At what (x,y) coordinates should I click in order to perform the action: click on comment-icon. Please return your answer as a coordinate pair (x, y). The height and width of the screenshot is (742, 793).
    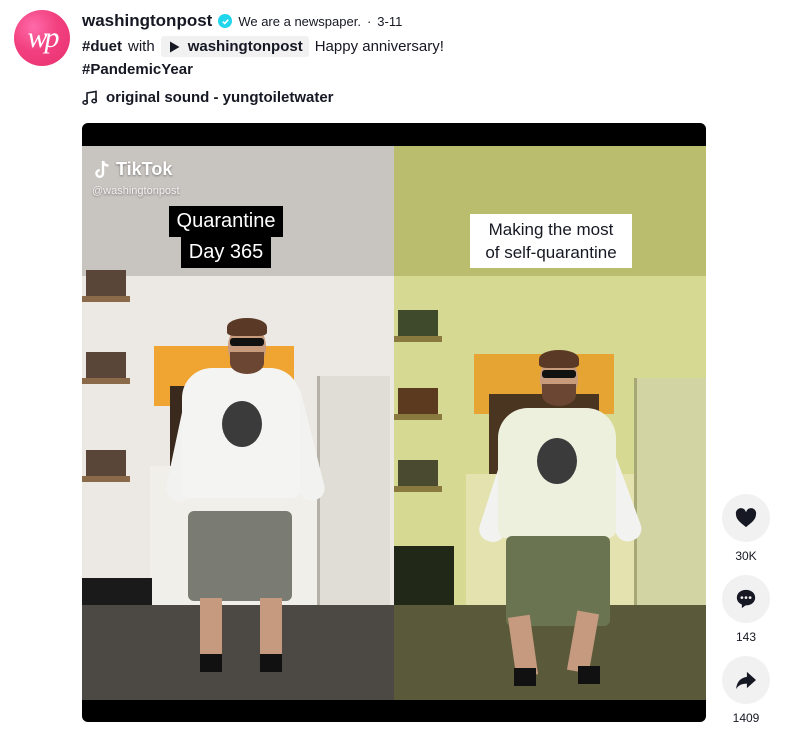
    Looking at the image, I should click on (746, 599).